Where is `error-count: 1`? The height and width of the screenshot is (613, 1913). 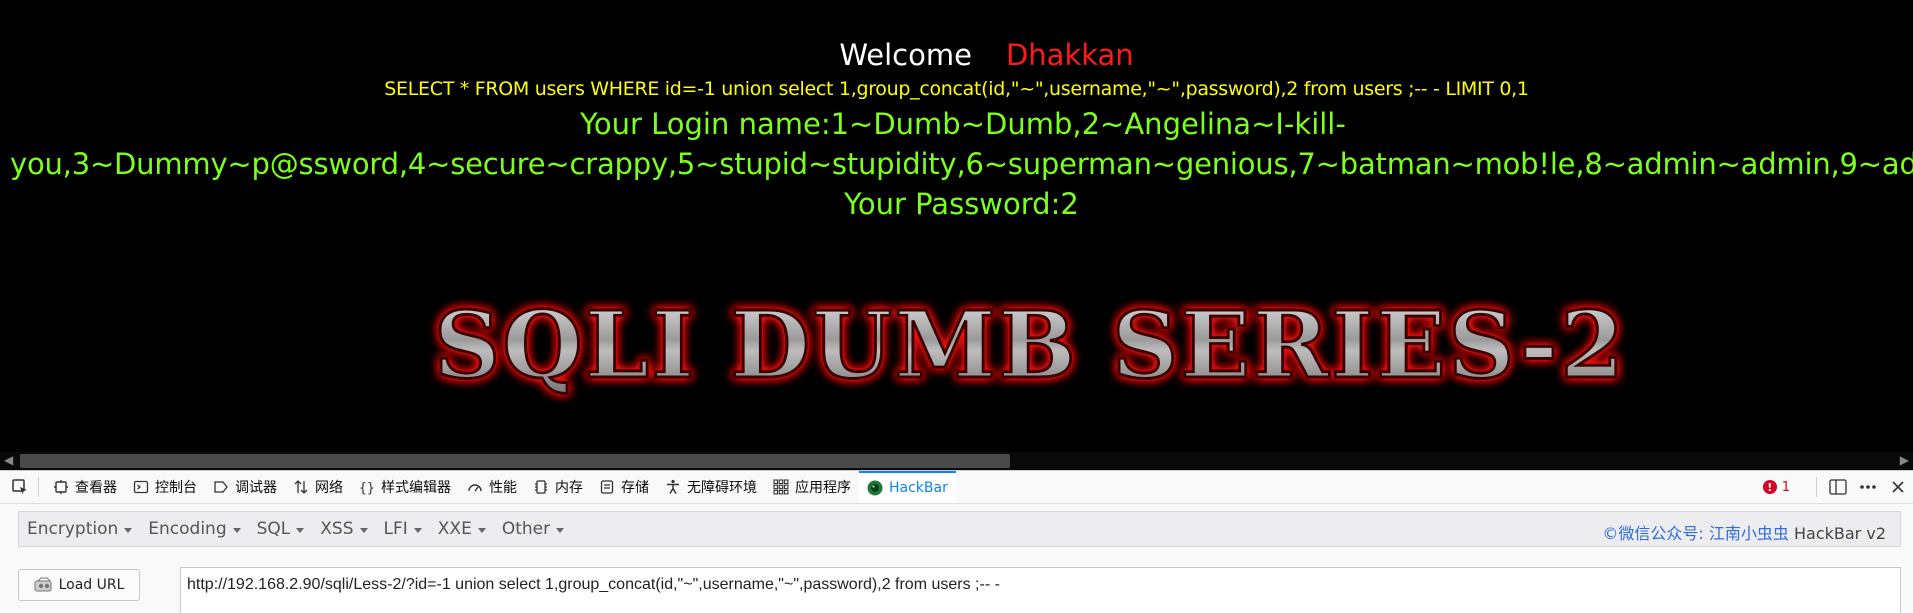 error-count: 1 is located at coordinates (1785, 487).